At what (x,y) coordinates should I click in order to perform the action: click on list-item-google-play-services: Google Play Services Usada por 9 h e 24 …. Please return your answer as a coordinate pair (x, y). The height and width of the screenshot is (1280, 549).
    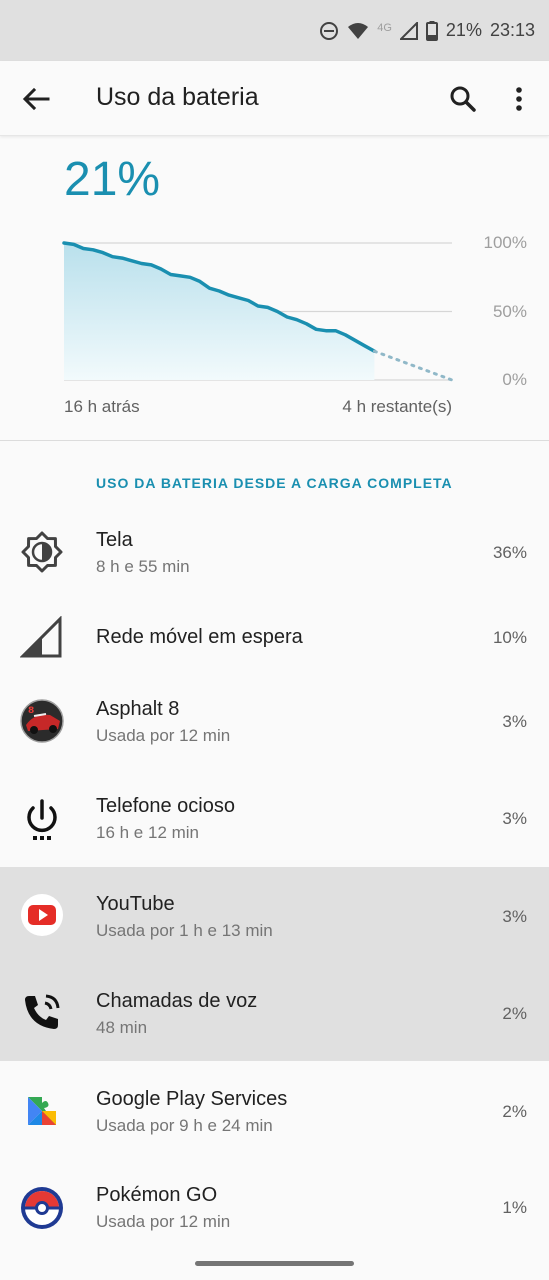
    Looking at the image, I should click on (274, 1109).